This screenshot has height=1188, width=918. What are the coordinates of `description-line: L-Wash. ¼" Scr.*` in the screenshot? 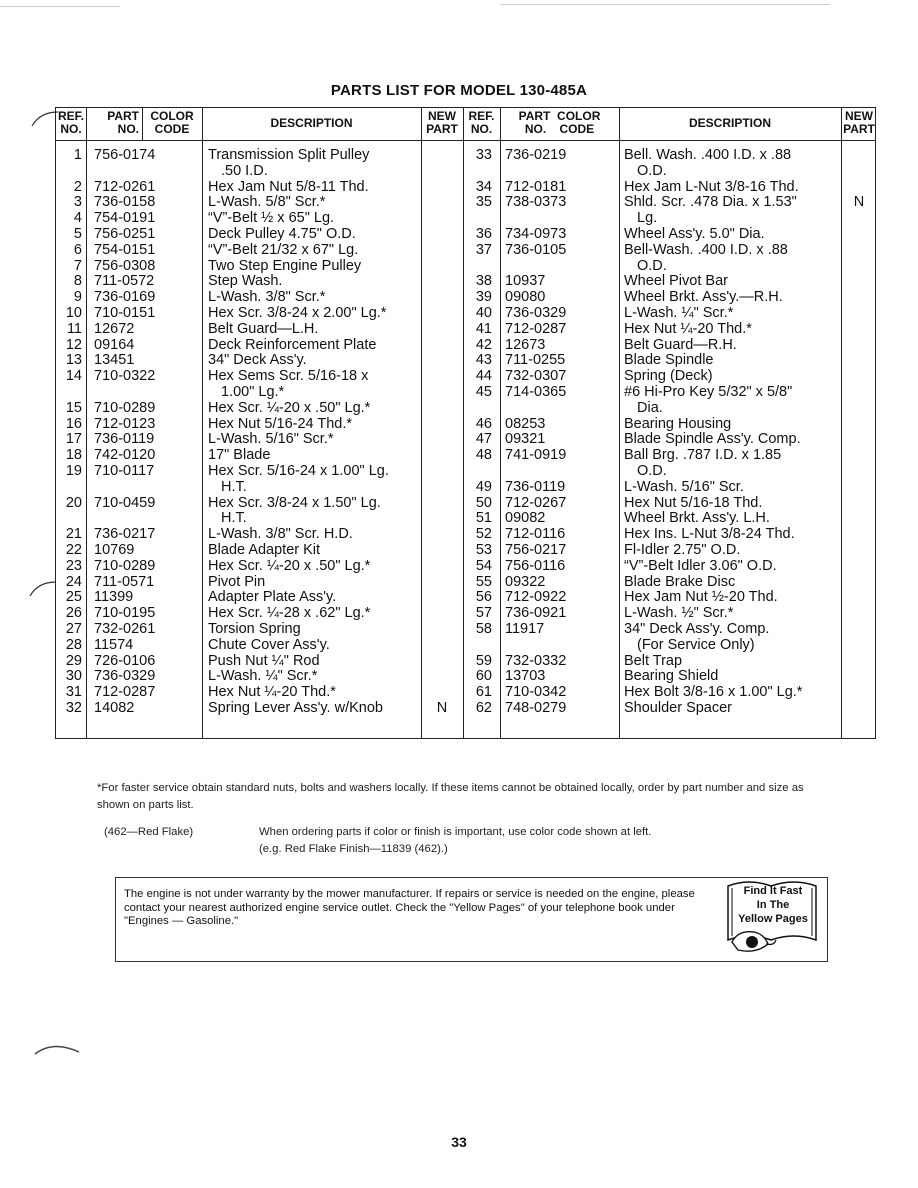 It's located at (679, 312).